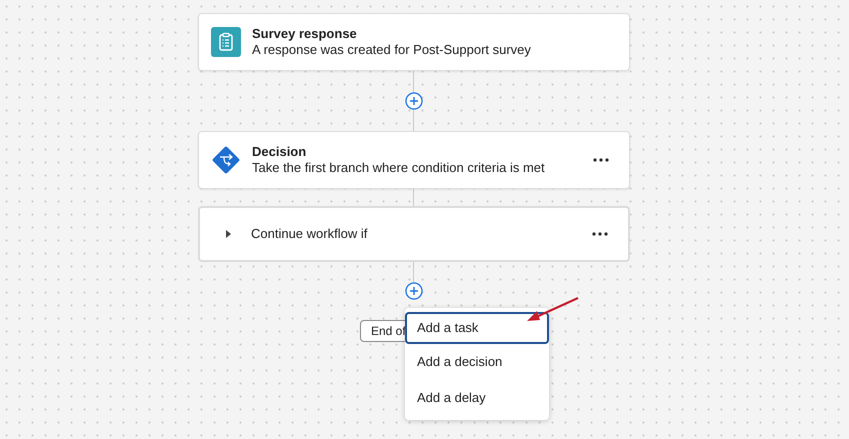 This screenshot has height=439, width=849. What do you see at coordinates (391, 50) in the screenshot?
I see `step-description: A response was created for Post-Support survey` at bounding box center [391, 50].